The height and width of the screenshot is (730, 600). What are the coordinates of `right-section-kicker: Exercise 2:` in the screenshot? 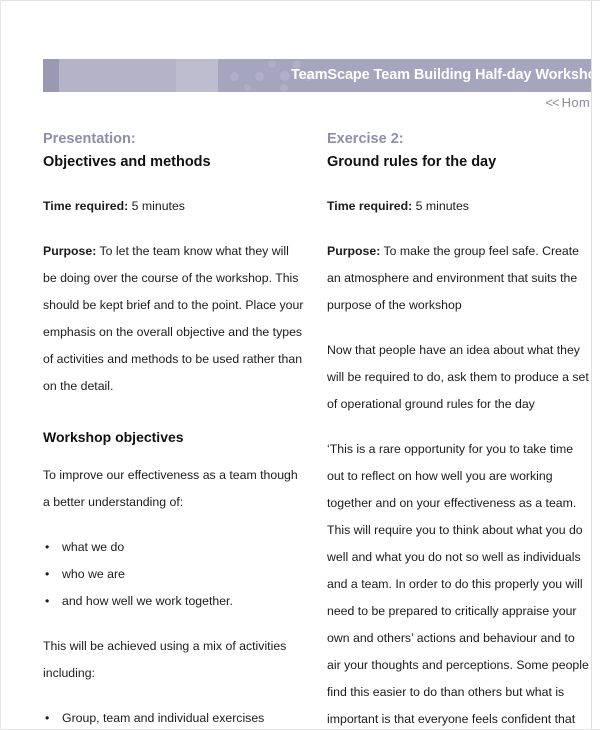 It's located at (365, 139).